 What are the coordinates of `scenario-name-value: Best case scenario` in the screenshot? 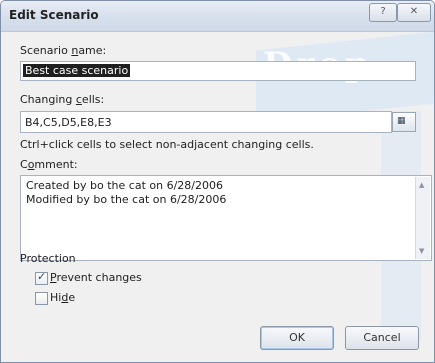 It's located at (77, 70).